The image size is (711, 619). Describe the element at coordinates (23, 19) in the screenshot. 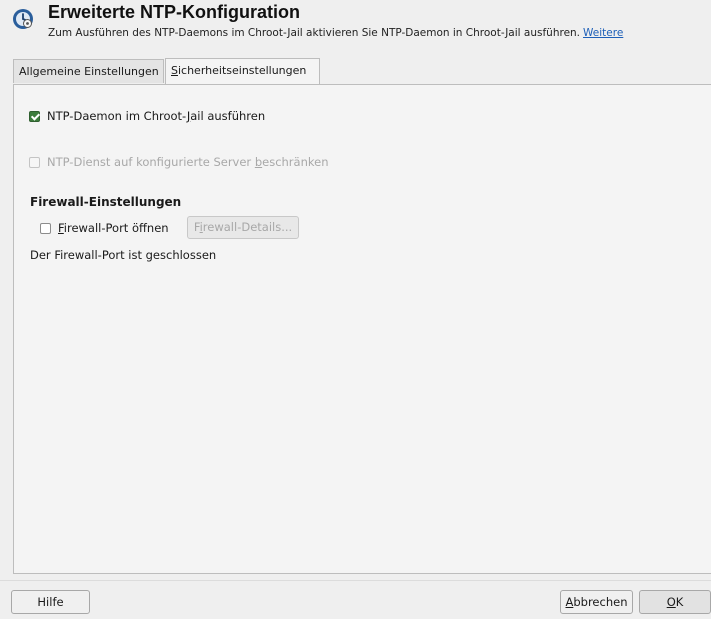

I see `ntp-clock-icon` at that location.